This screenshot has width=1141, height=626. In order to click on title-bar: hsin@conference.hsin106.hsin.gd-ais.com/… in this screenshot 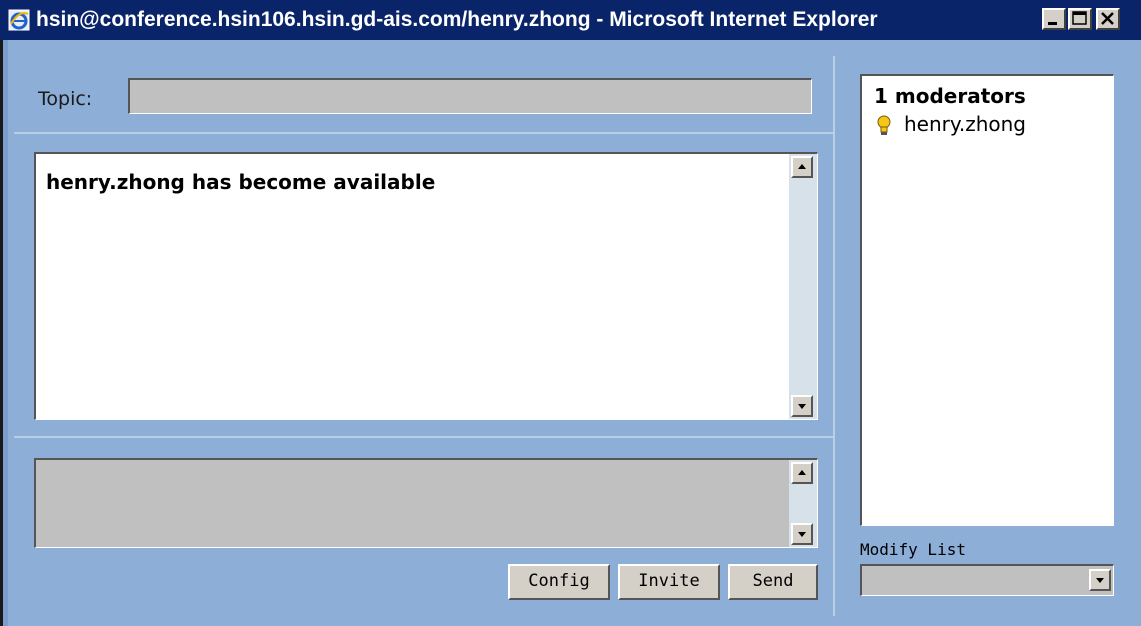, I will do `click(570, 20)`.